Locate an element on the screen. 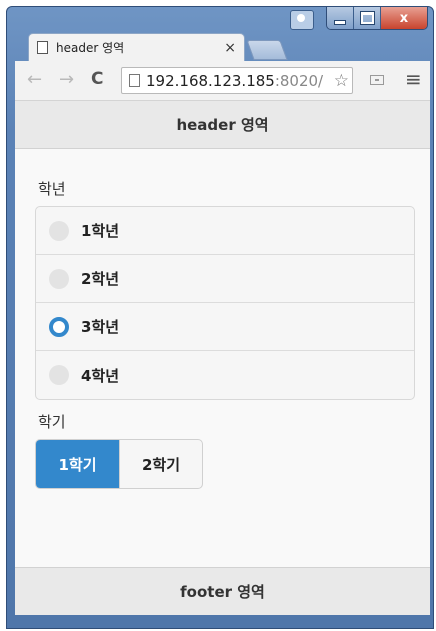 Image resolution: width=436 pixels, height=631 pixels. address-bar: 192.168.123.185:8020/ ☆ is located at coordinates (237, 80).